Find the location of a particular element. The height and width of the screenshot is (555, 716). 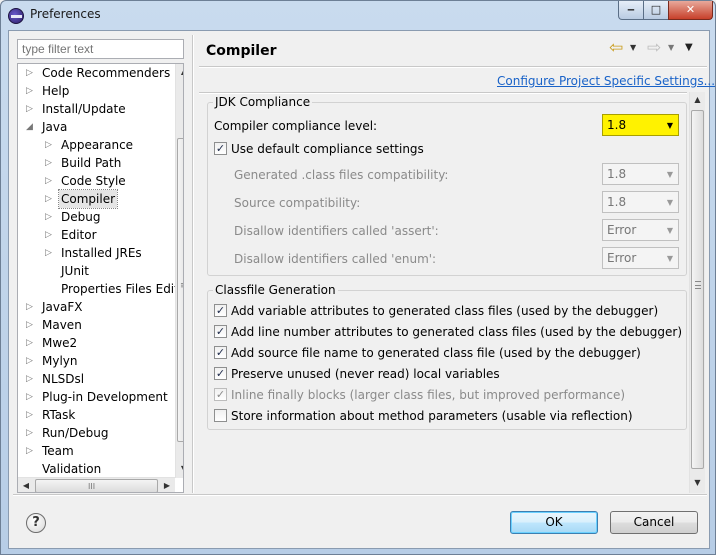

tree-item-label: Mylyn is located at coordinates (60, 361).